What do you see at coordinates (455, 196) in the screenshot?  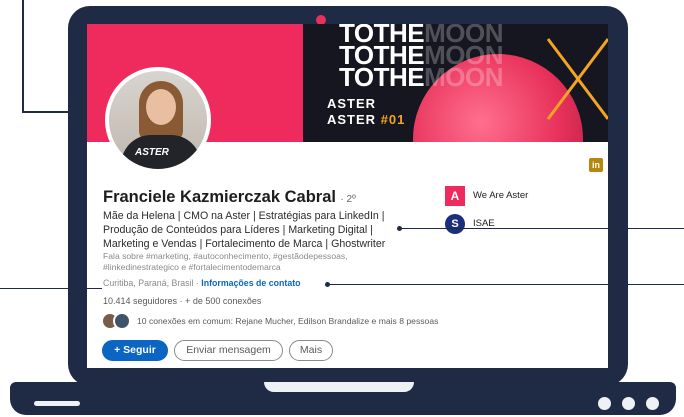 I see `aster-logo-icon: A` at bounding box center [455, 196].